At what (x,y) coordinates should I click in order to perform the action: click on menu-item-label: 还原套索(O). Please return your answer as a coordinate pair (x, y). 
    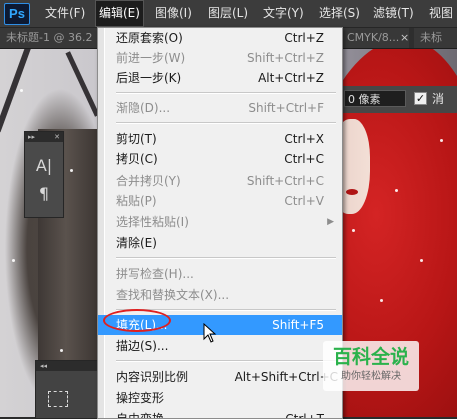
    Looking at the image, I should click on (149, 38).